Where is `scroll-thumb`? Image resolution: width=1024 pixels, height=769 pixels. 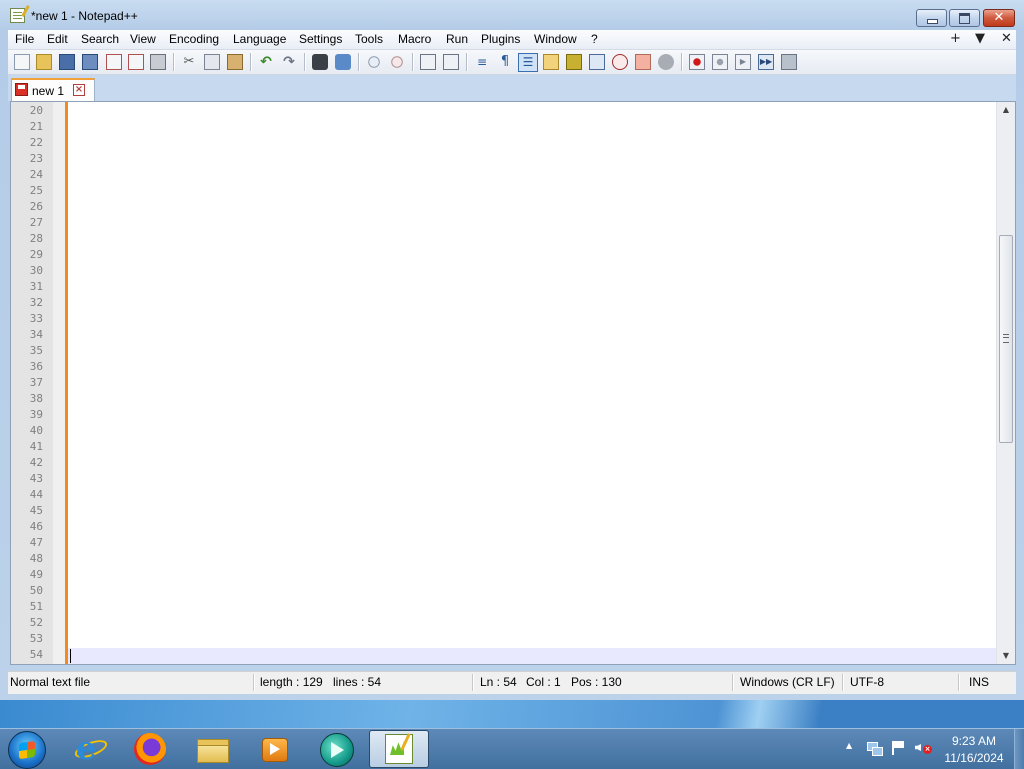 scroll-thumb is located at coordinates (1006, 339).